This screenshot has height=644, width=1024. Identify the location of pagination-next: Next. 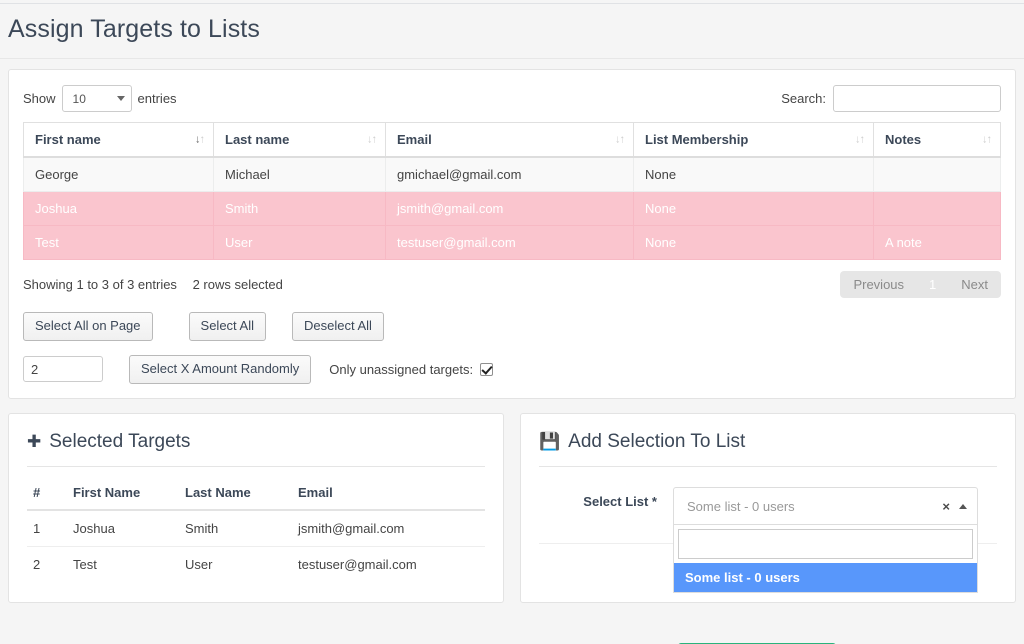
(974, 284).